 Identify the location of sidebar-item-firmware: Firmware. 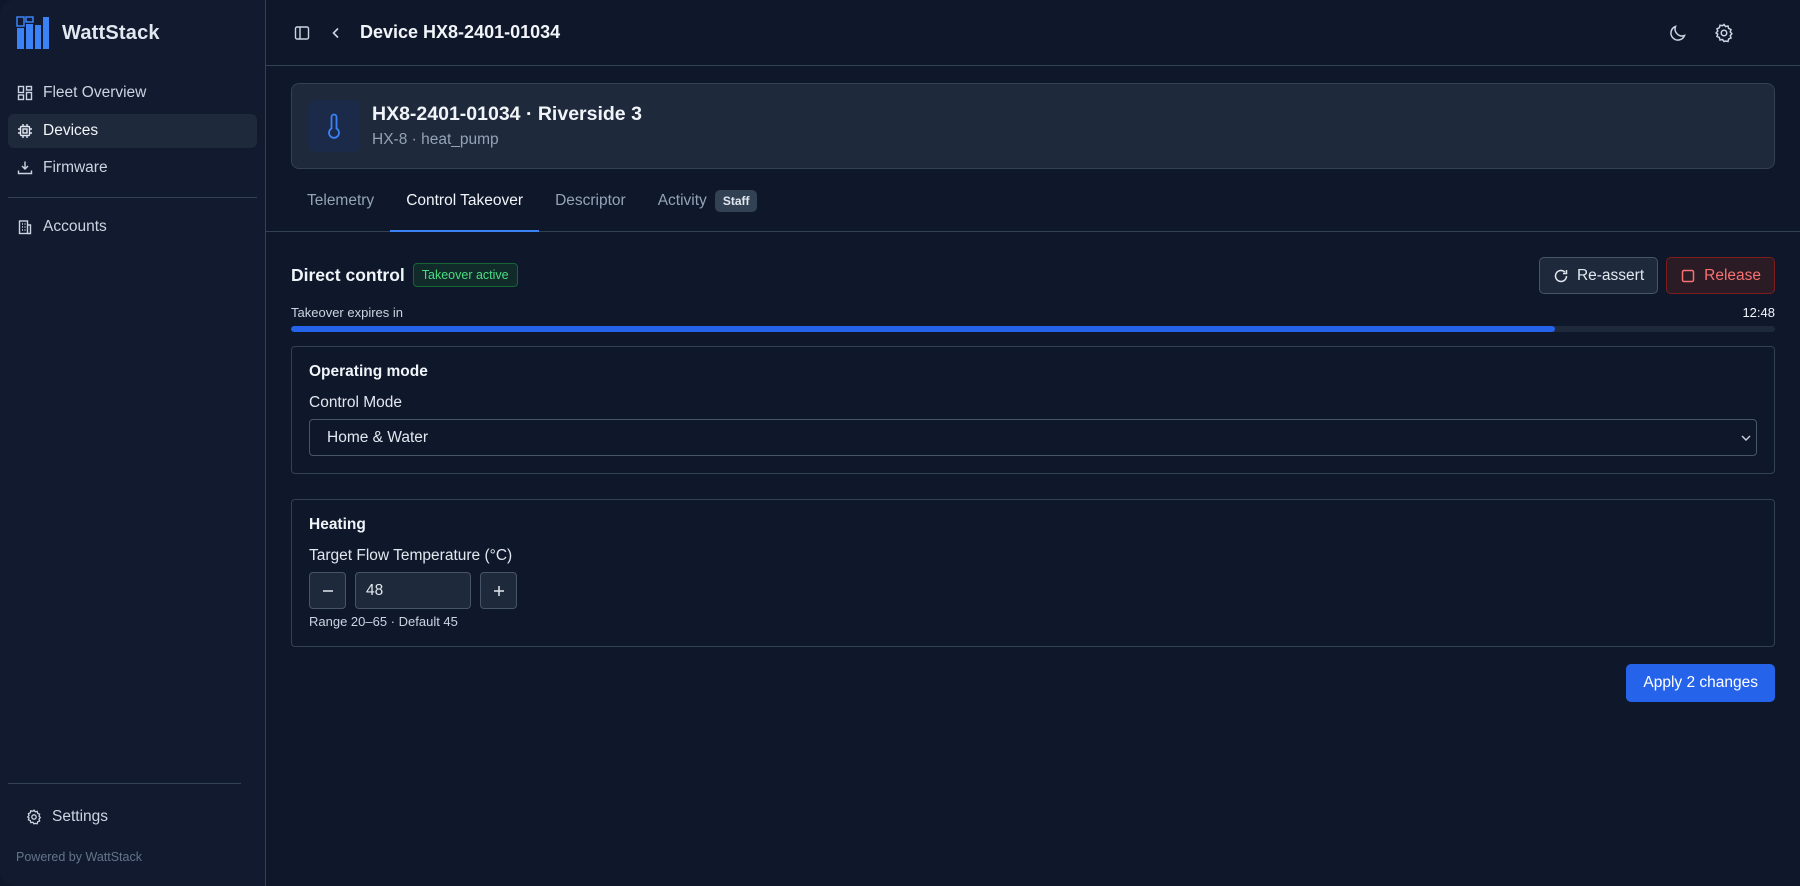
(132, 168).